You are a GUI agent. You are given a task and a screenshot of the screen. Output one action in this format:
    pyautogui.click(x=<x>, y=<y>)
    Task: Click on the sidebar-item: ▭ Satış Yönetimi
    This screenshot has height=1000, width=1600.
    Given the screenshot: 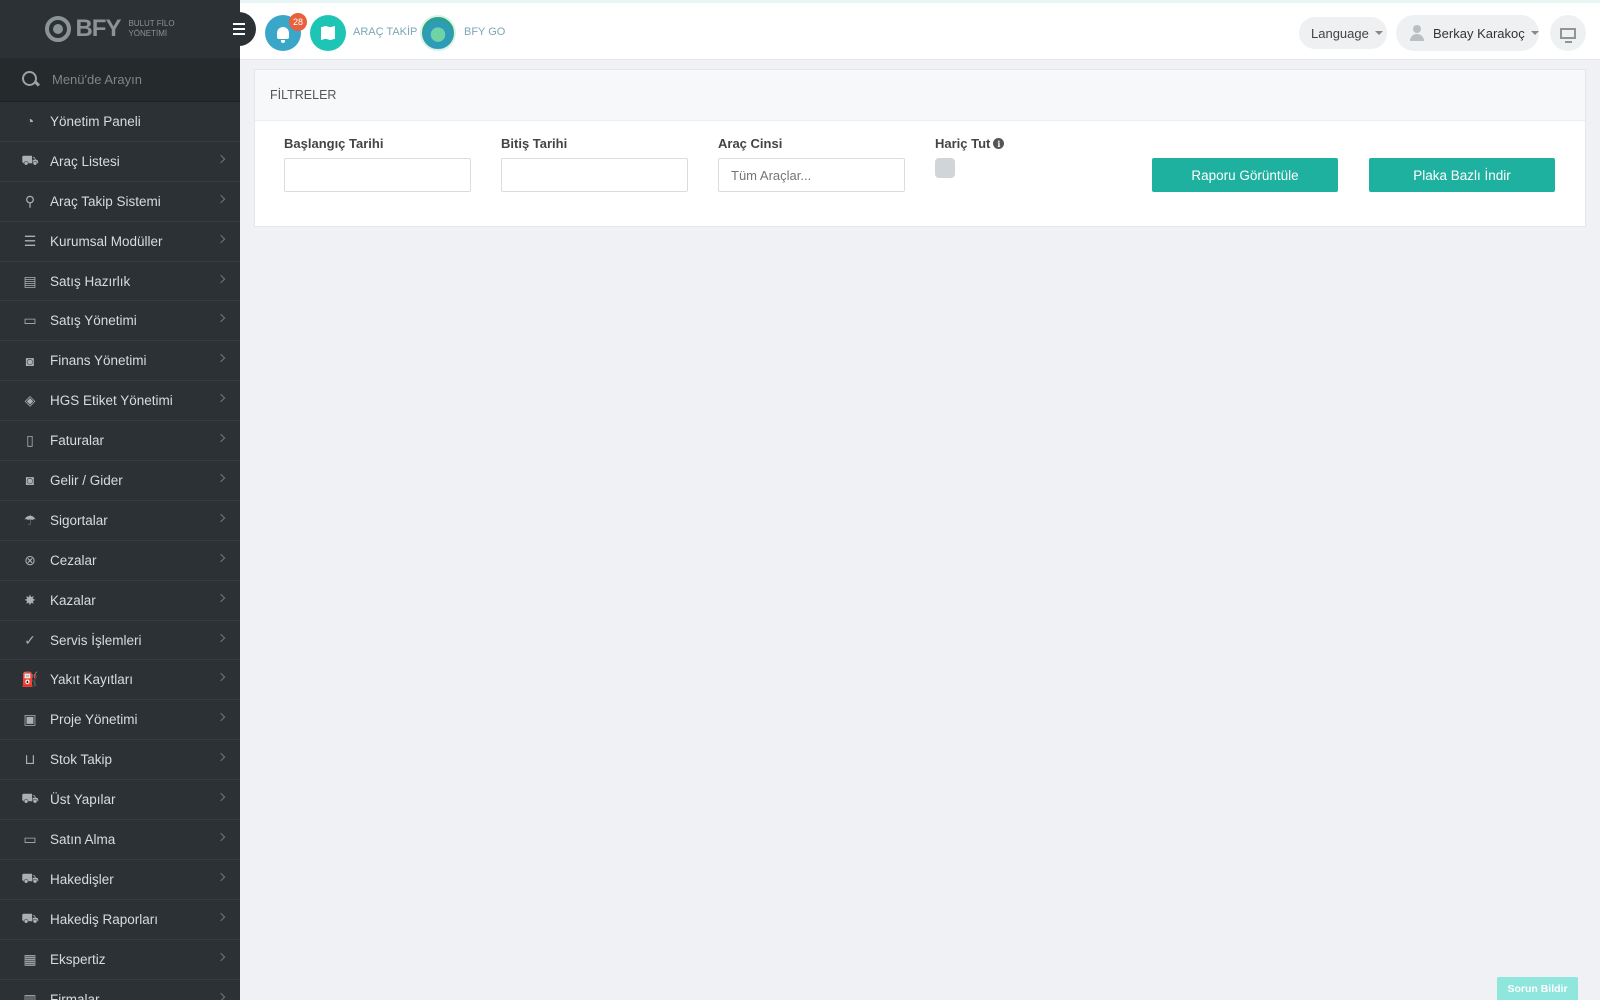 What is the action you would take?
    pyautogui.click(x=120, y=321)
    